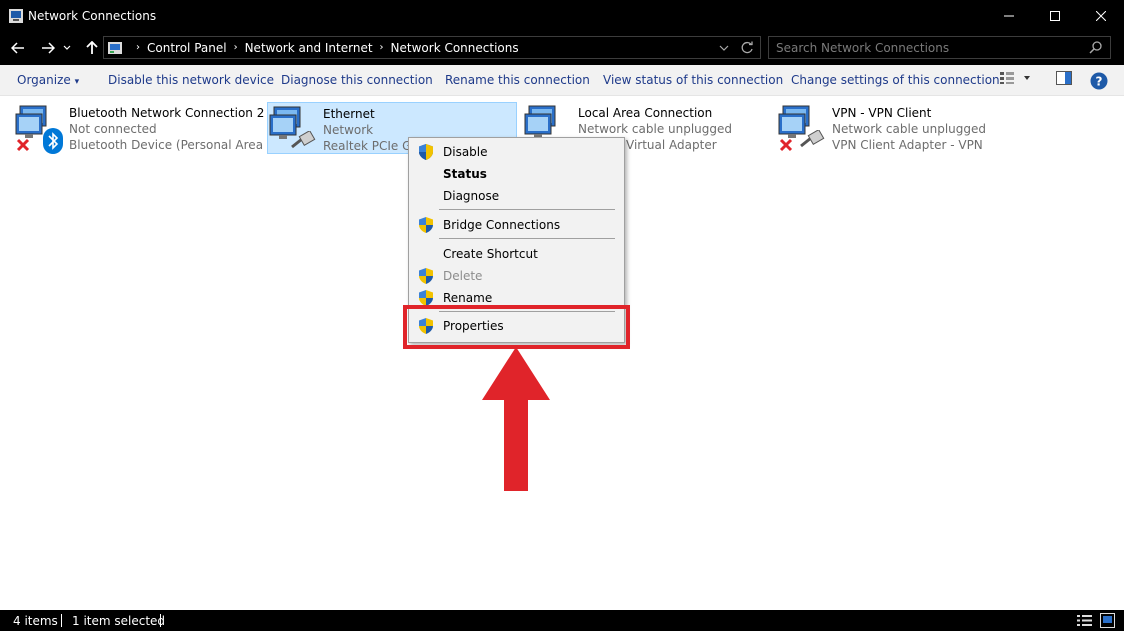 This screenshot has height=631, width=1124. I want to click on properties-highlight-box, so click(516, 327).